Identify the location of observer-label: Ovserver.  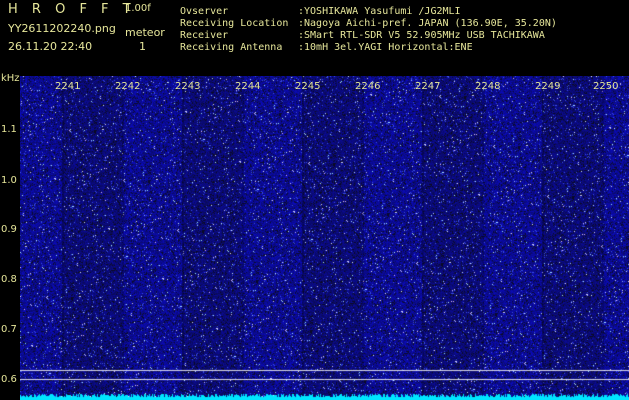
(204, 11).